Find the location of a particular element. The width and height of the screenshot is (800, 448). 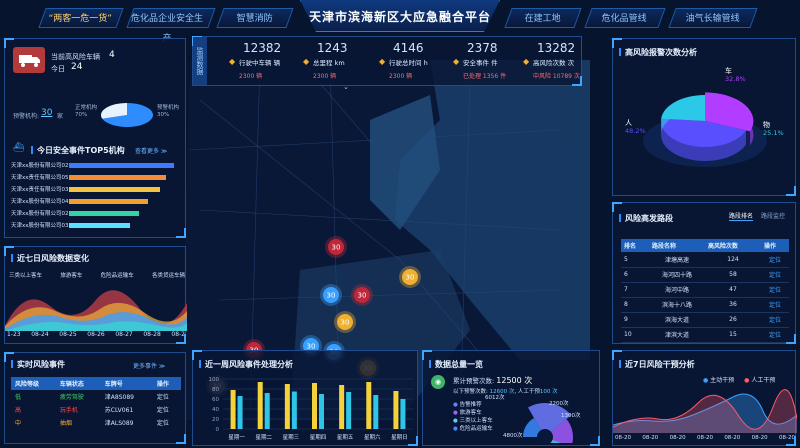

week-chart-title: 近一周风险事件处理分析 is located at coordinates (246, 364).